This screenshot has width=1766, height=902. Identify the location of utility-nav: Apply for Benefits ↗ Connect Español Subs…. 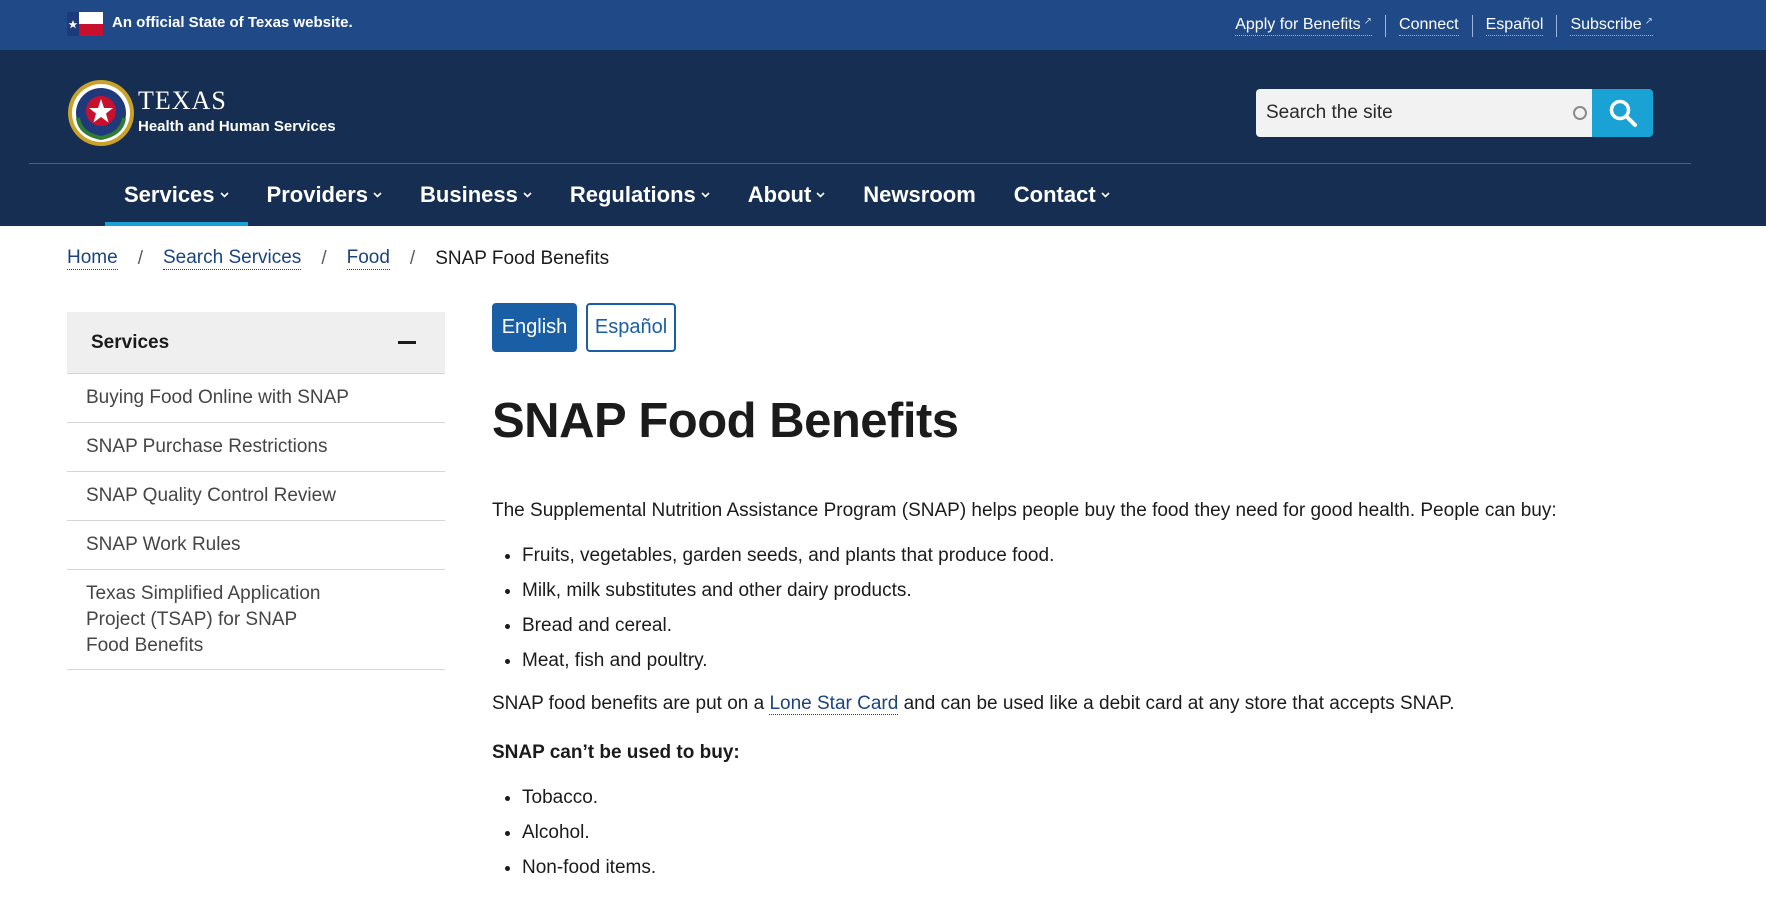
(1444, 26).